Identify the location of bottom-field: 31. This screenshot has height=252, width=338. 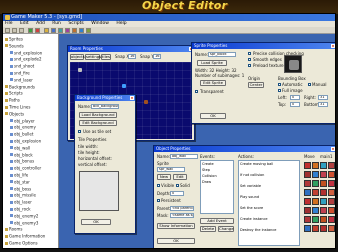
(323, 104).